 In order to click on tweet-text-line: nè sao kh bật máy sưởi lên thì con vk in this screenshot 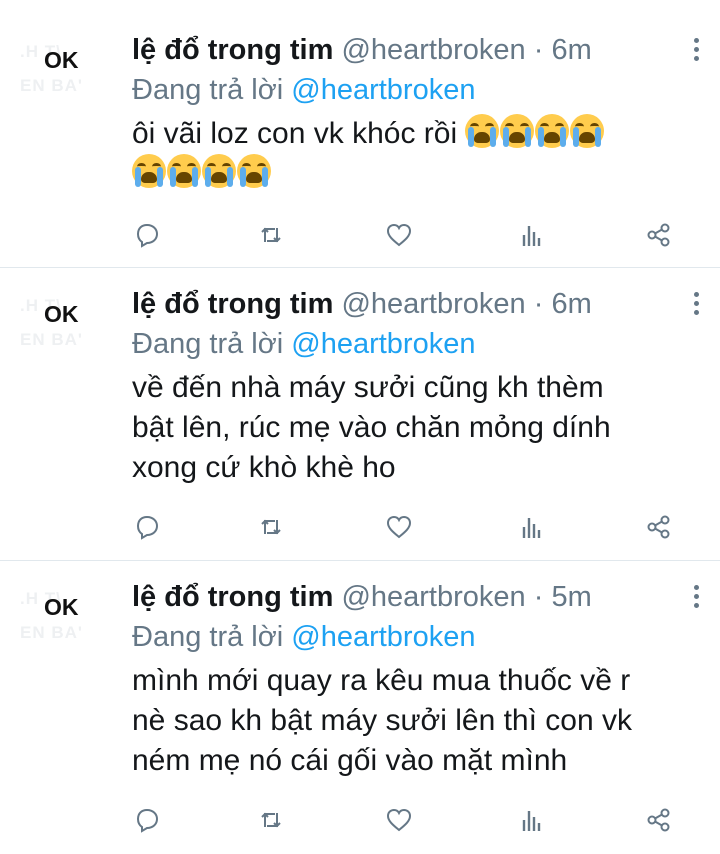, I will do `click(382, 720)`.